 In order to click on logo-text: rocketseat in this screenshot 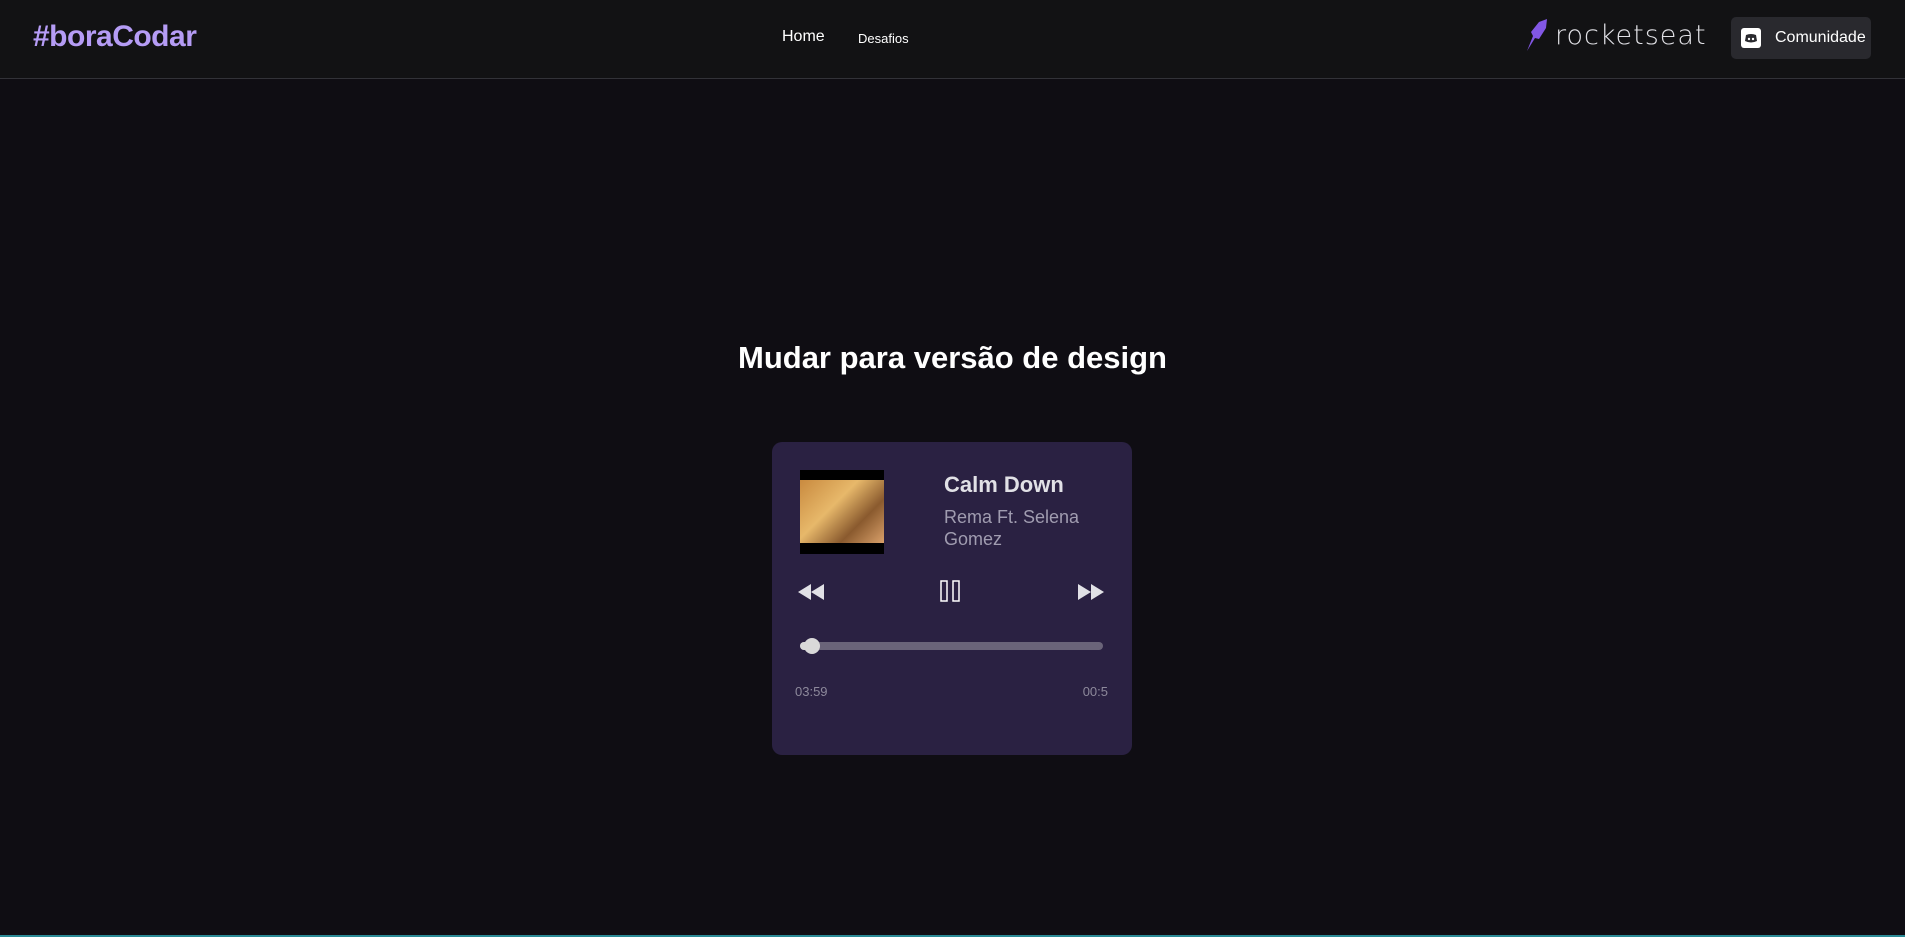, I will do `click(1631, 35)`.